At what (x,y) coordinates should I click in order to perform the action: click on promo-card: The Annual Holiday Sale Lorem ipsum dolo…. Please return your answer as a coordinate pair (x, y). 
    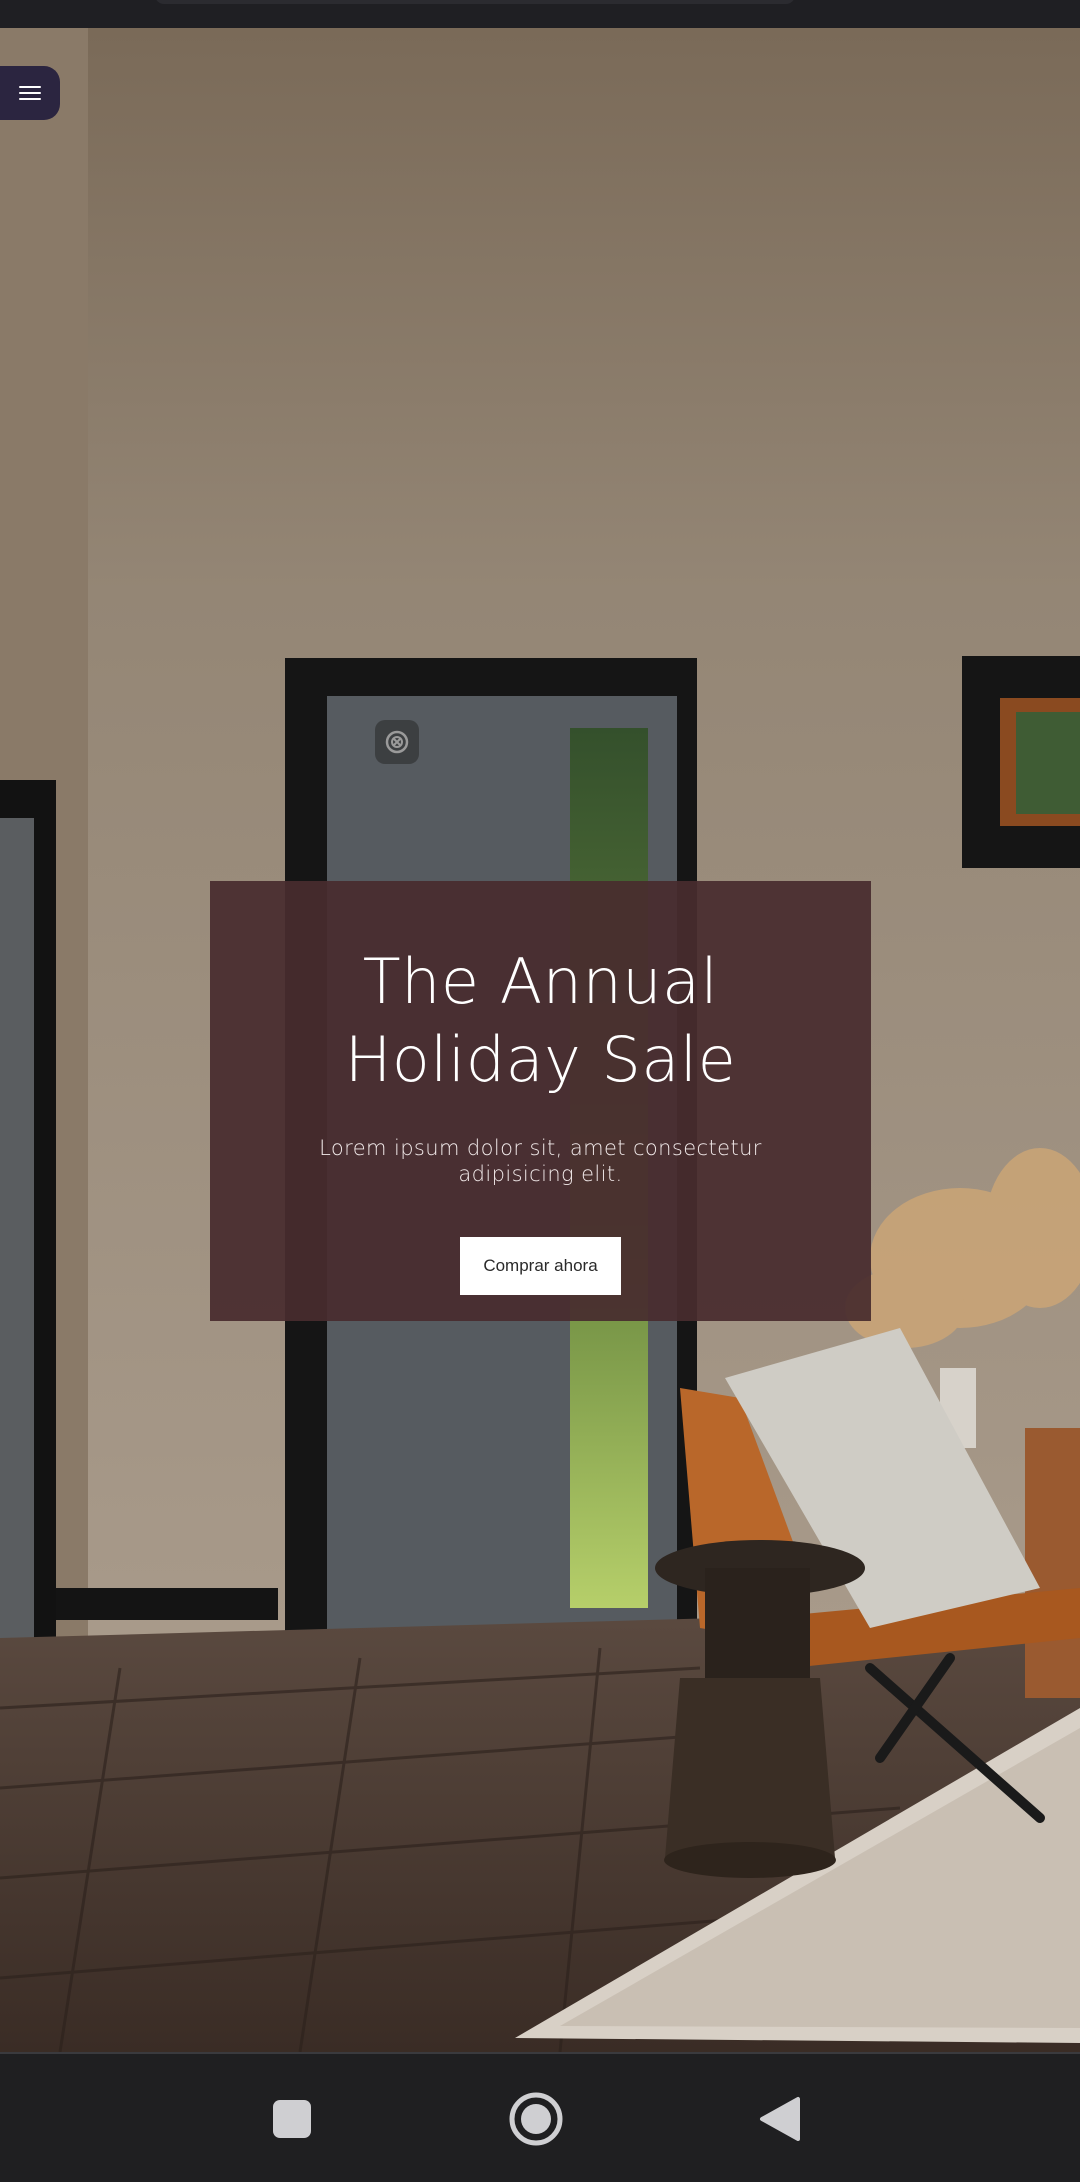
    Looking at the image, I should click on (540, 1101).